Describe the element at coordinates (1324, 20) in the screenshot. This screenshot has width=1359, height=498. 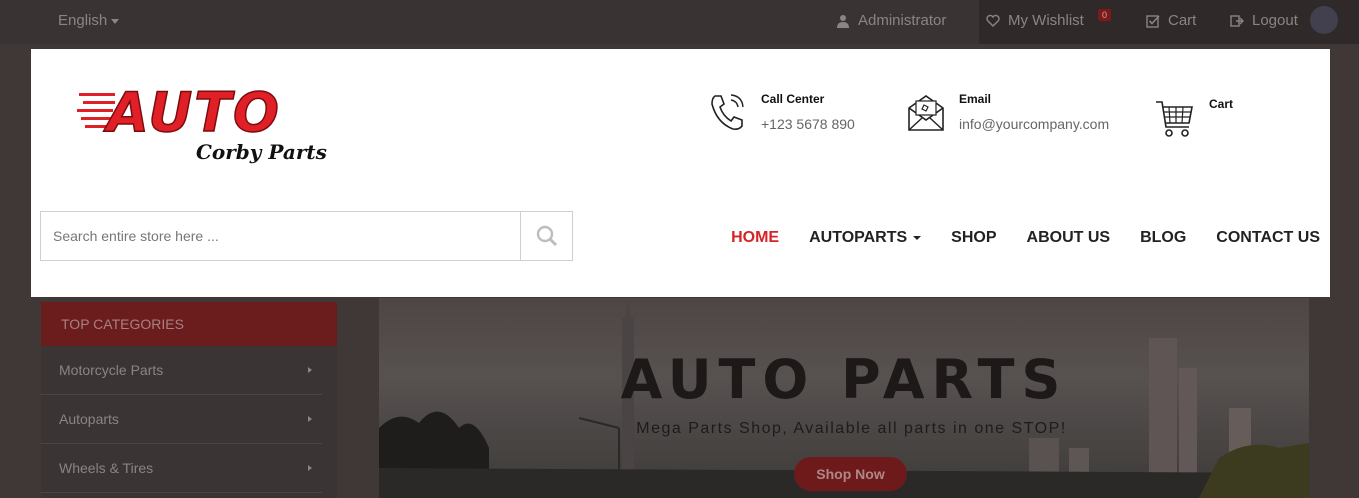
I see `scroll-top-icon` at that location.